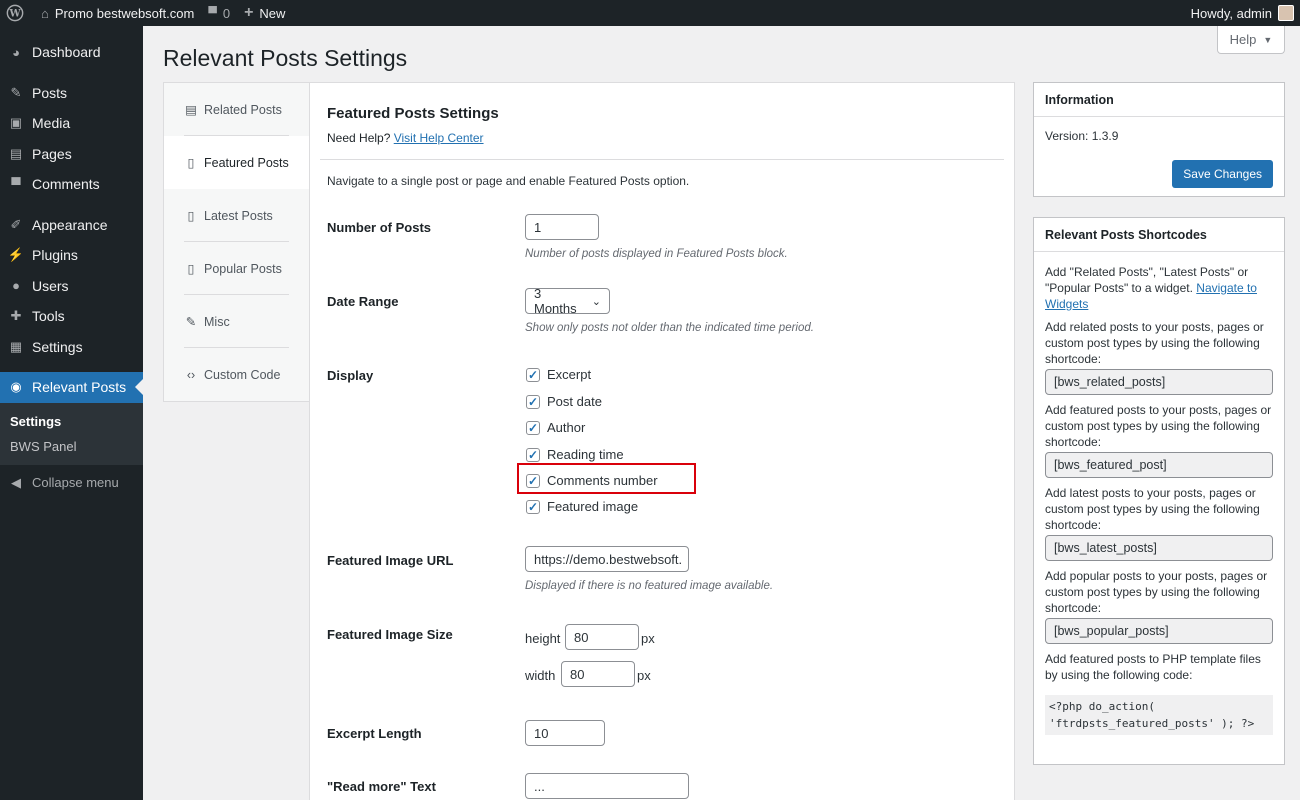 The image size is (1300, 800). I want to click on section-title: Featured Posts Settings, so click(413, 113).